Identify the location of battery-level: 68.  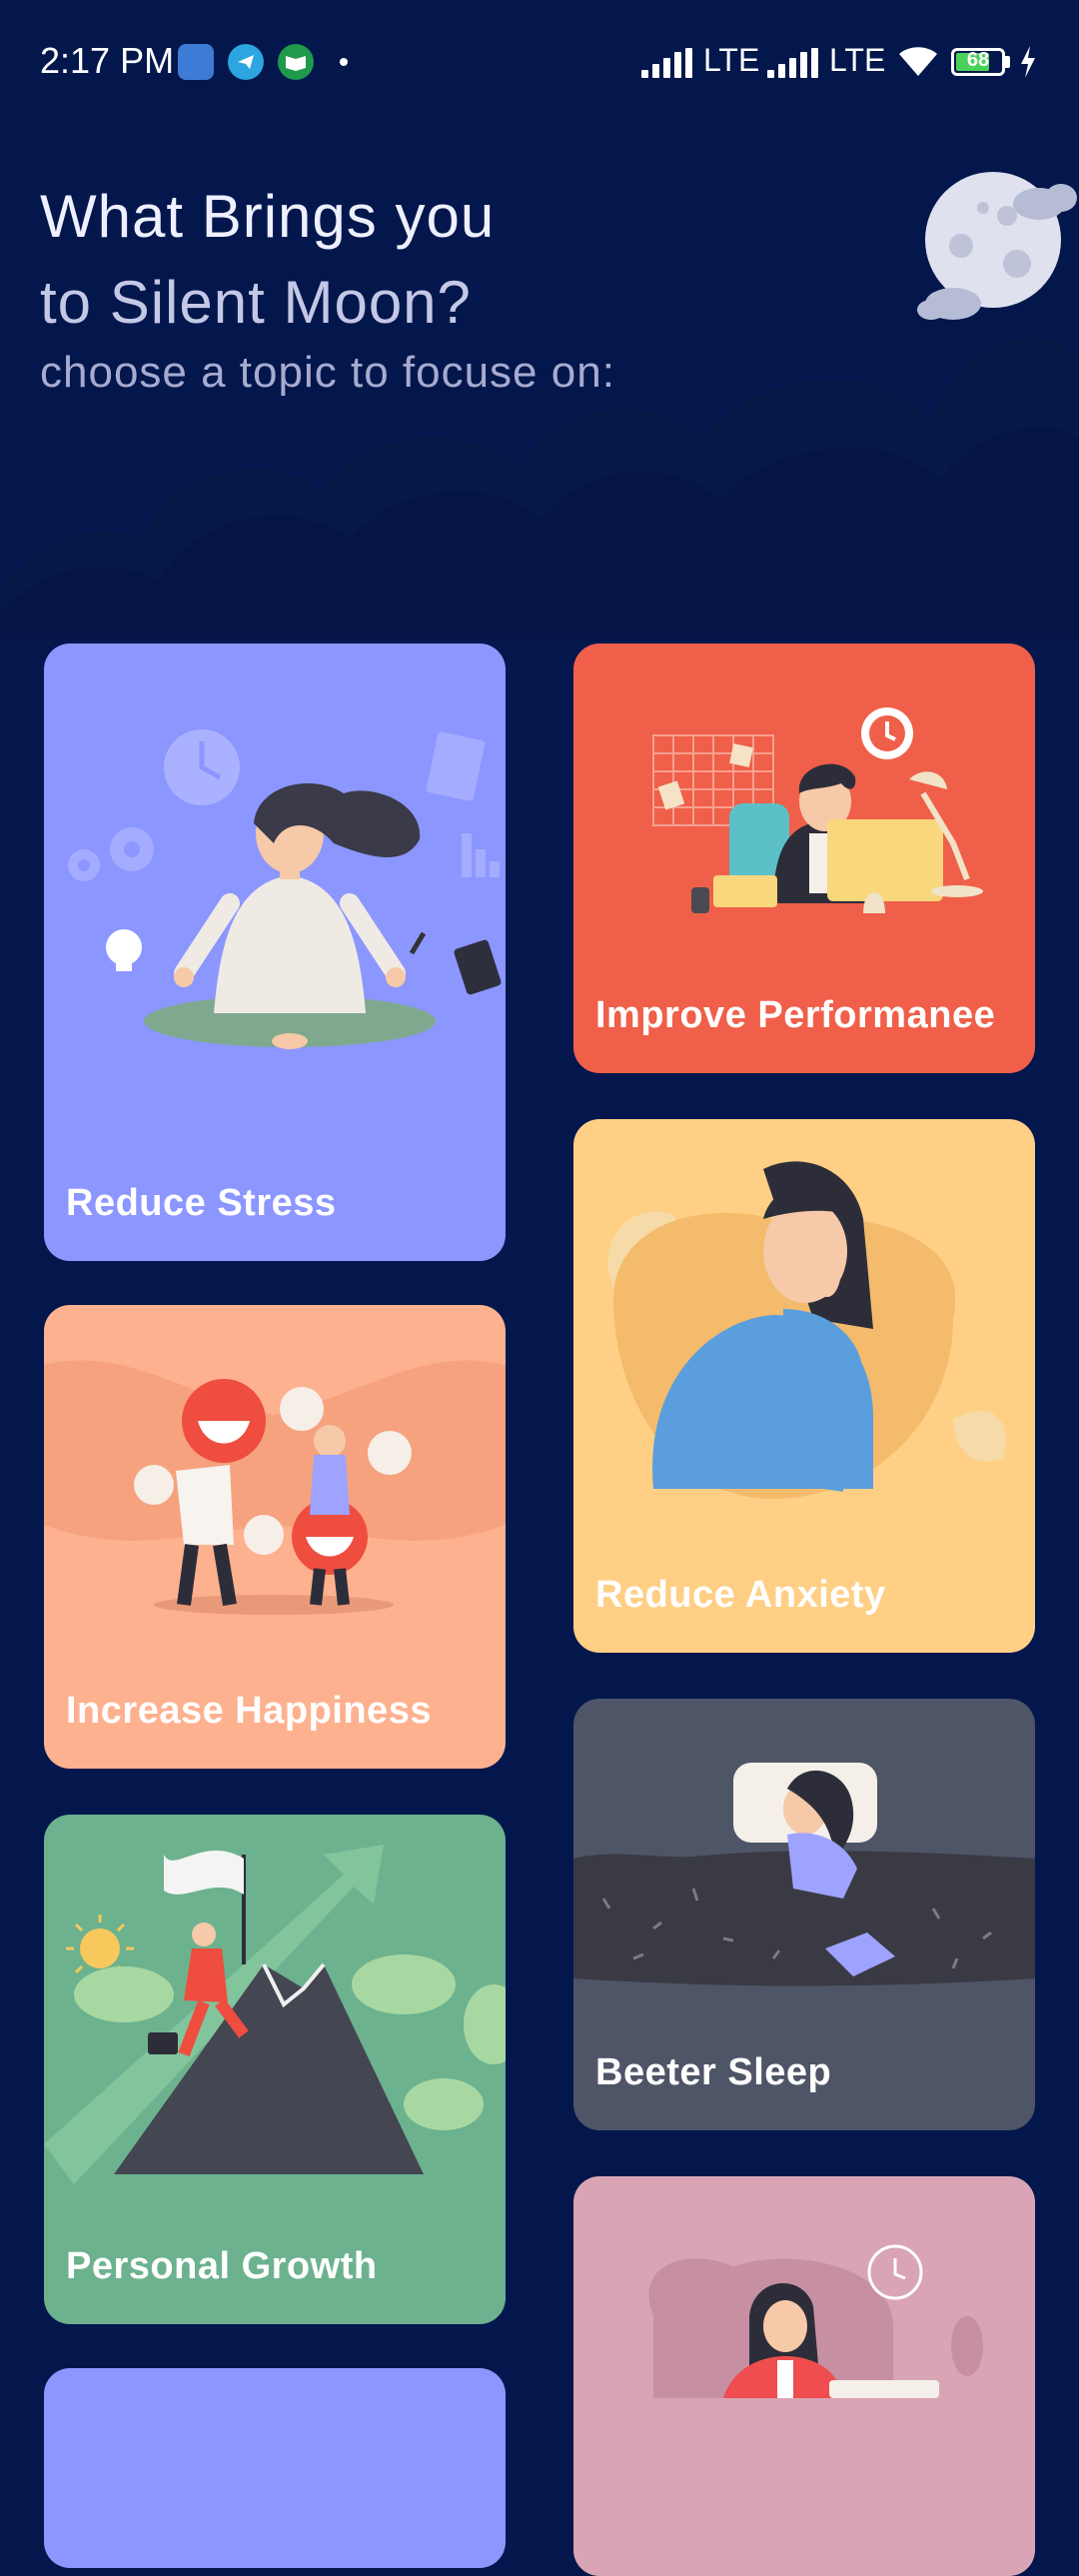
(978, 60).